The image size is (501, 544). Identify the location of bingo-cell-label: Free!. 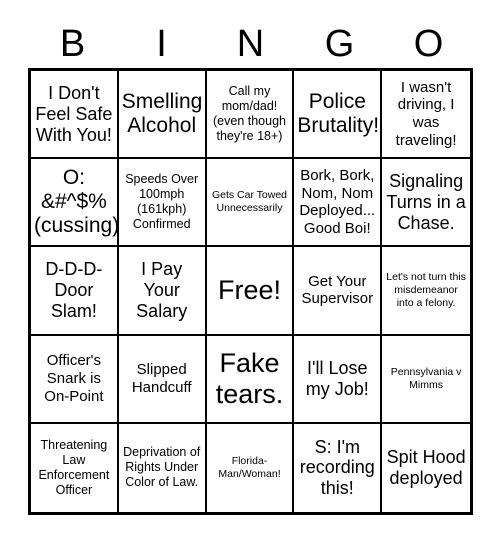
(249, 290).